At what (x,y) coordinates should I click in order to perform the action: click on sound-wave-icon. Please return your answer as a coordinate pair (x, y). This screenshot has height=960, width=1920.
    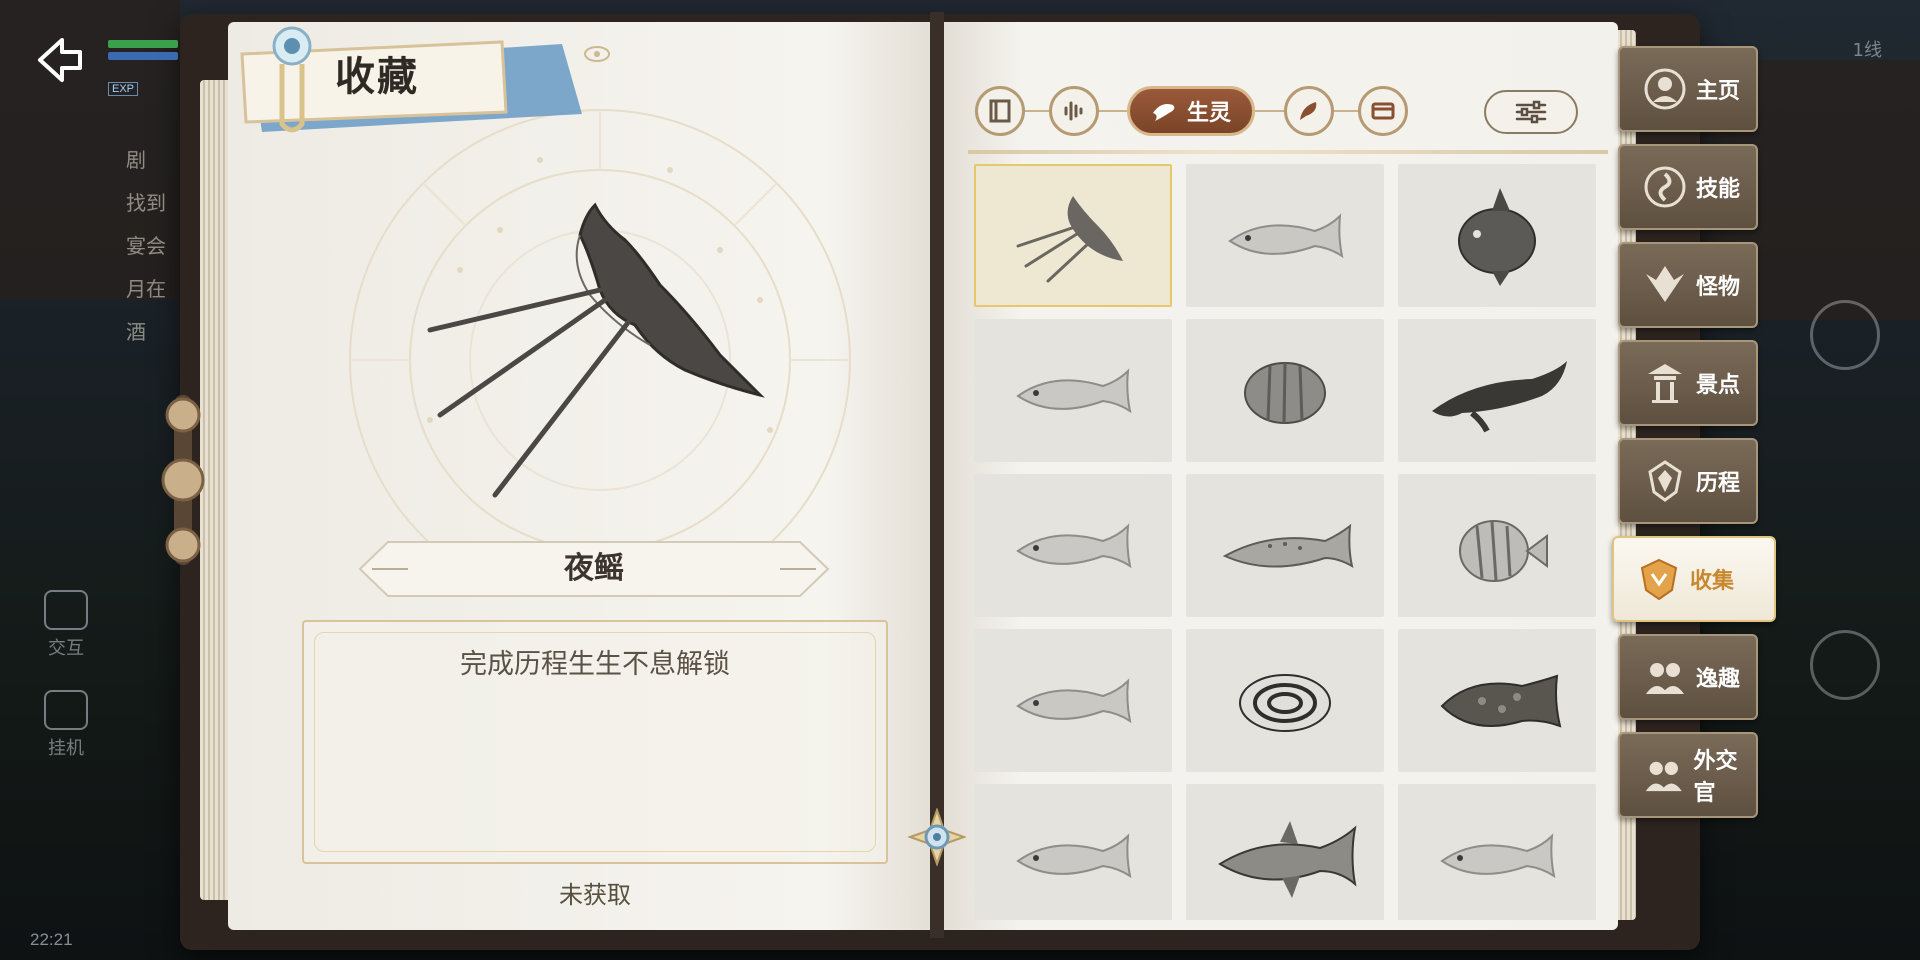
    Looking at the image, I should click on (1073, 111).